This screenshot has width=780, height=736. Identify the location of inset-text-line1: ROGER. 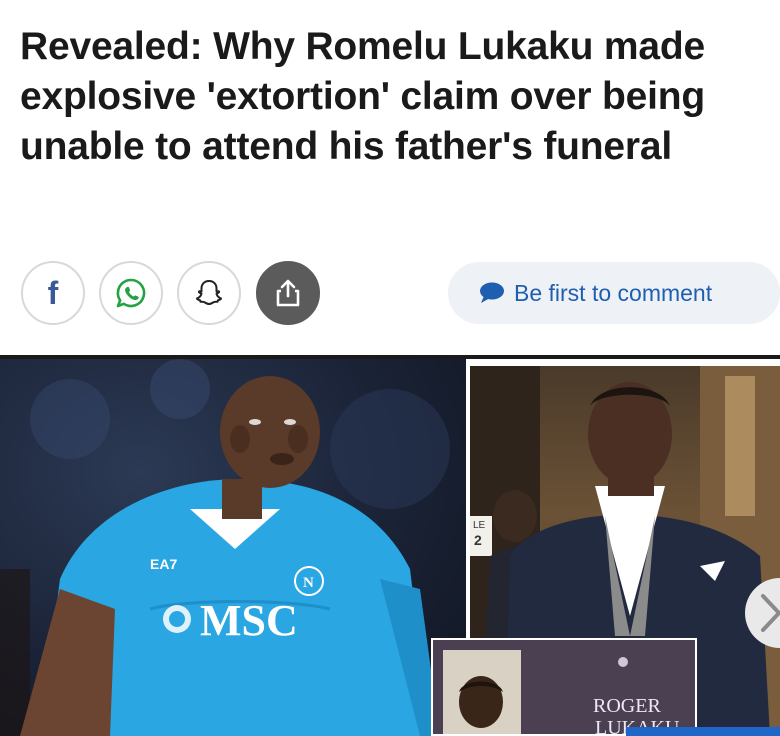
(627, 706).